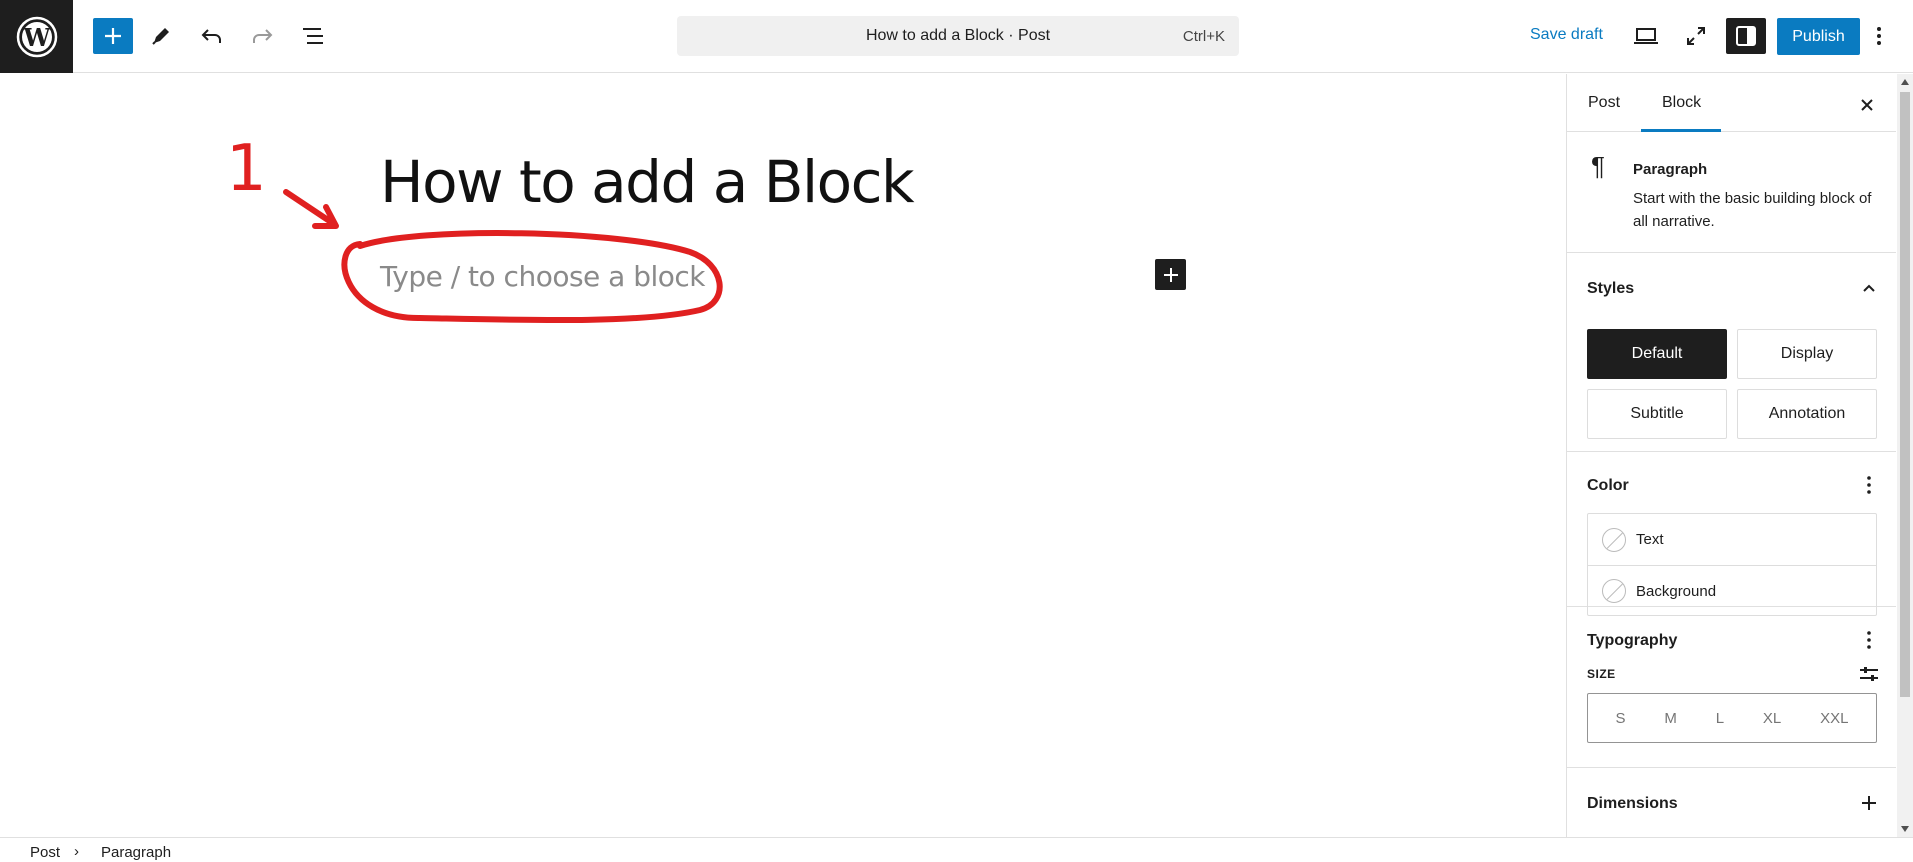  I want to click on typography-panel: Typography SIZE S M L XL XXL, so click(1731, 688).